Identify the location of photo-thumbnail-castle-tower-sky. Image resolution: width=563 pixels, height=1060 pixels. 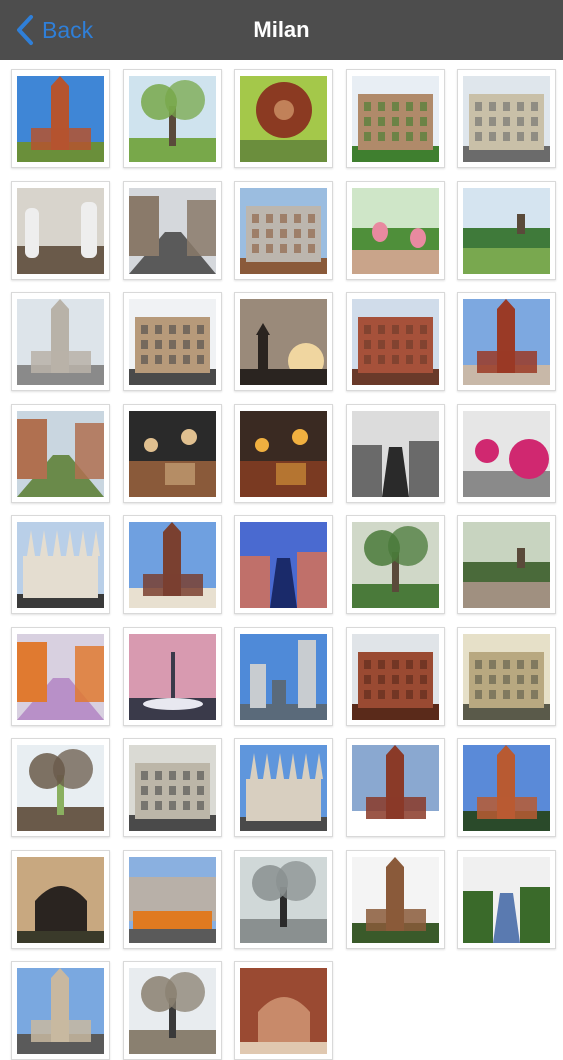
(172, 564).